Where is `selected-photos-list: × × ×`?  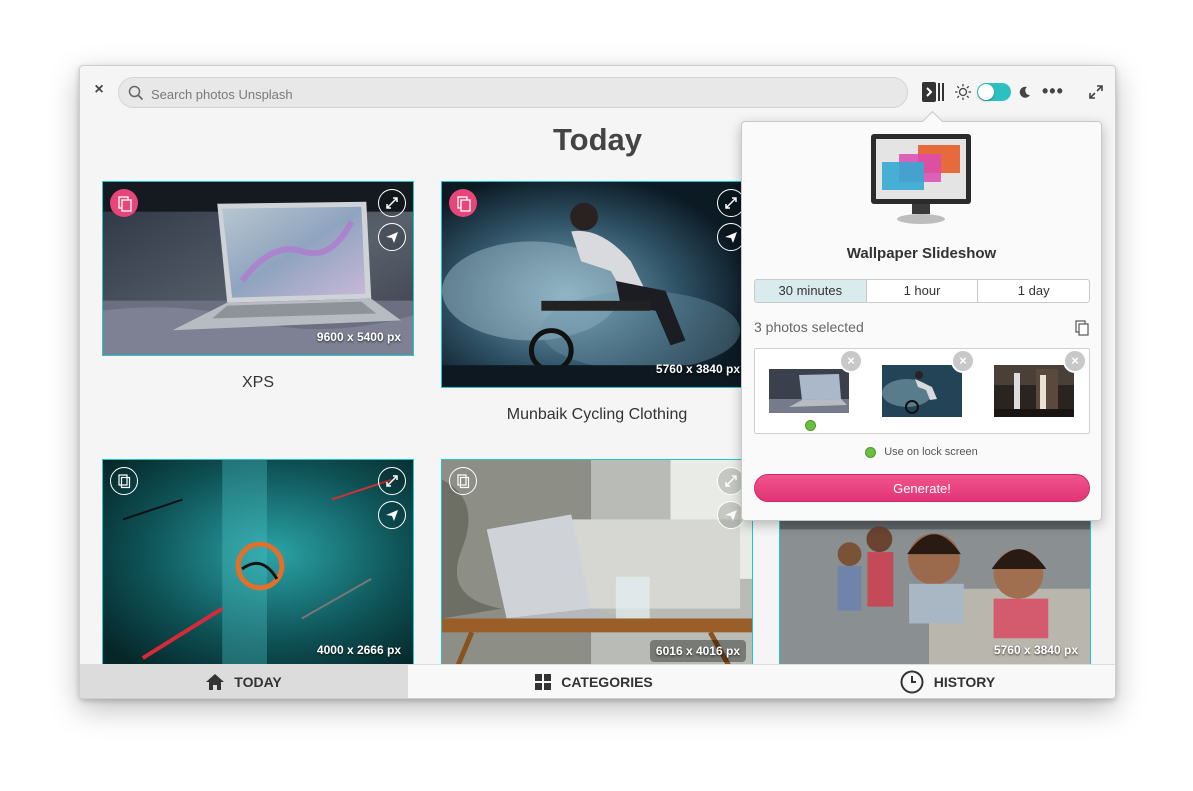 selected-photos-list: × × × is located at coordinates (922, 391).